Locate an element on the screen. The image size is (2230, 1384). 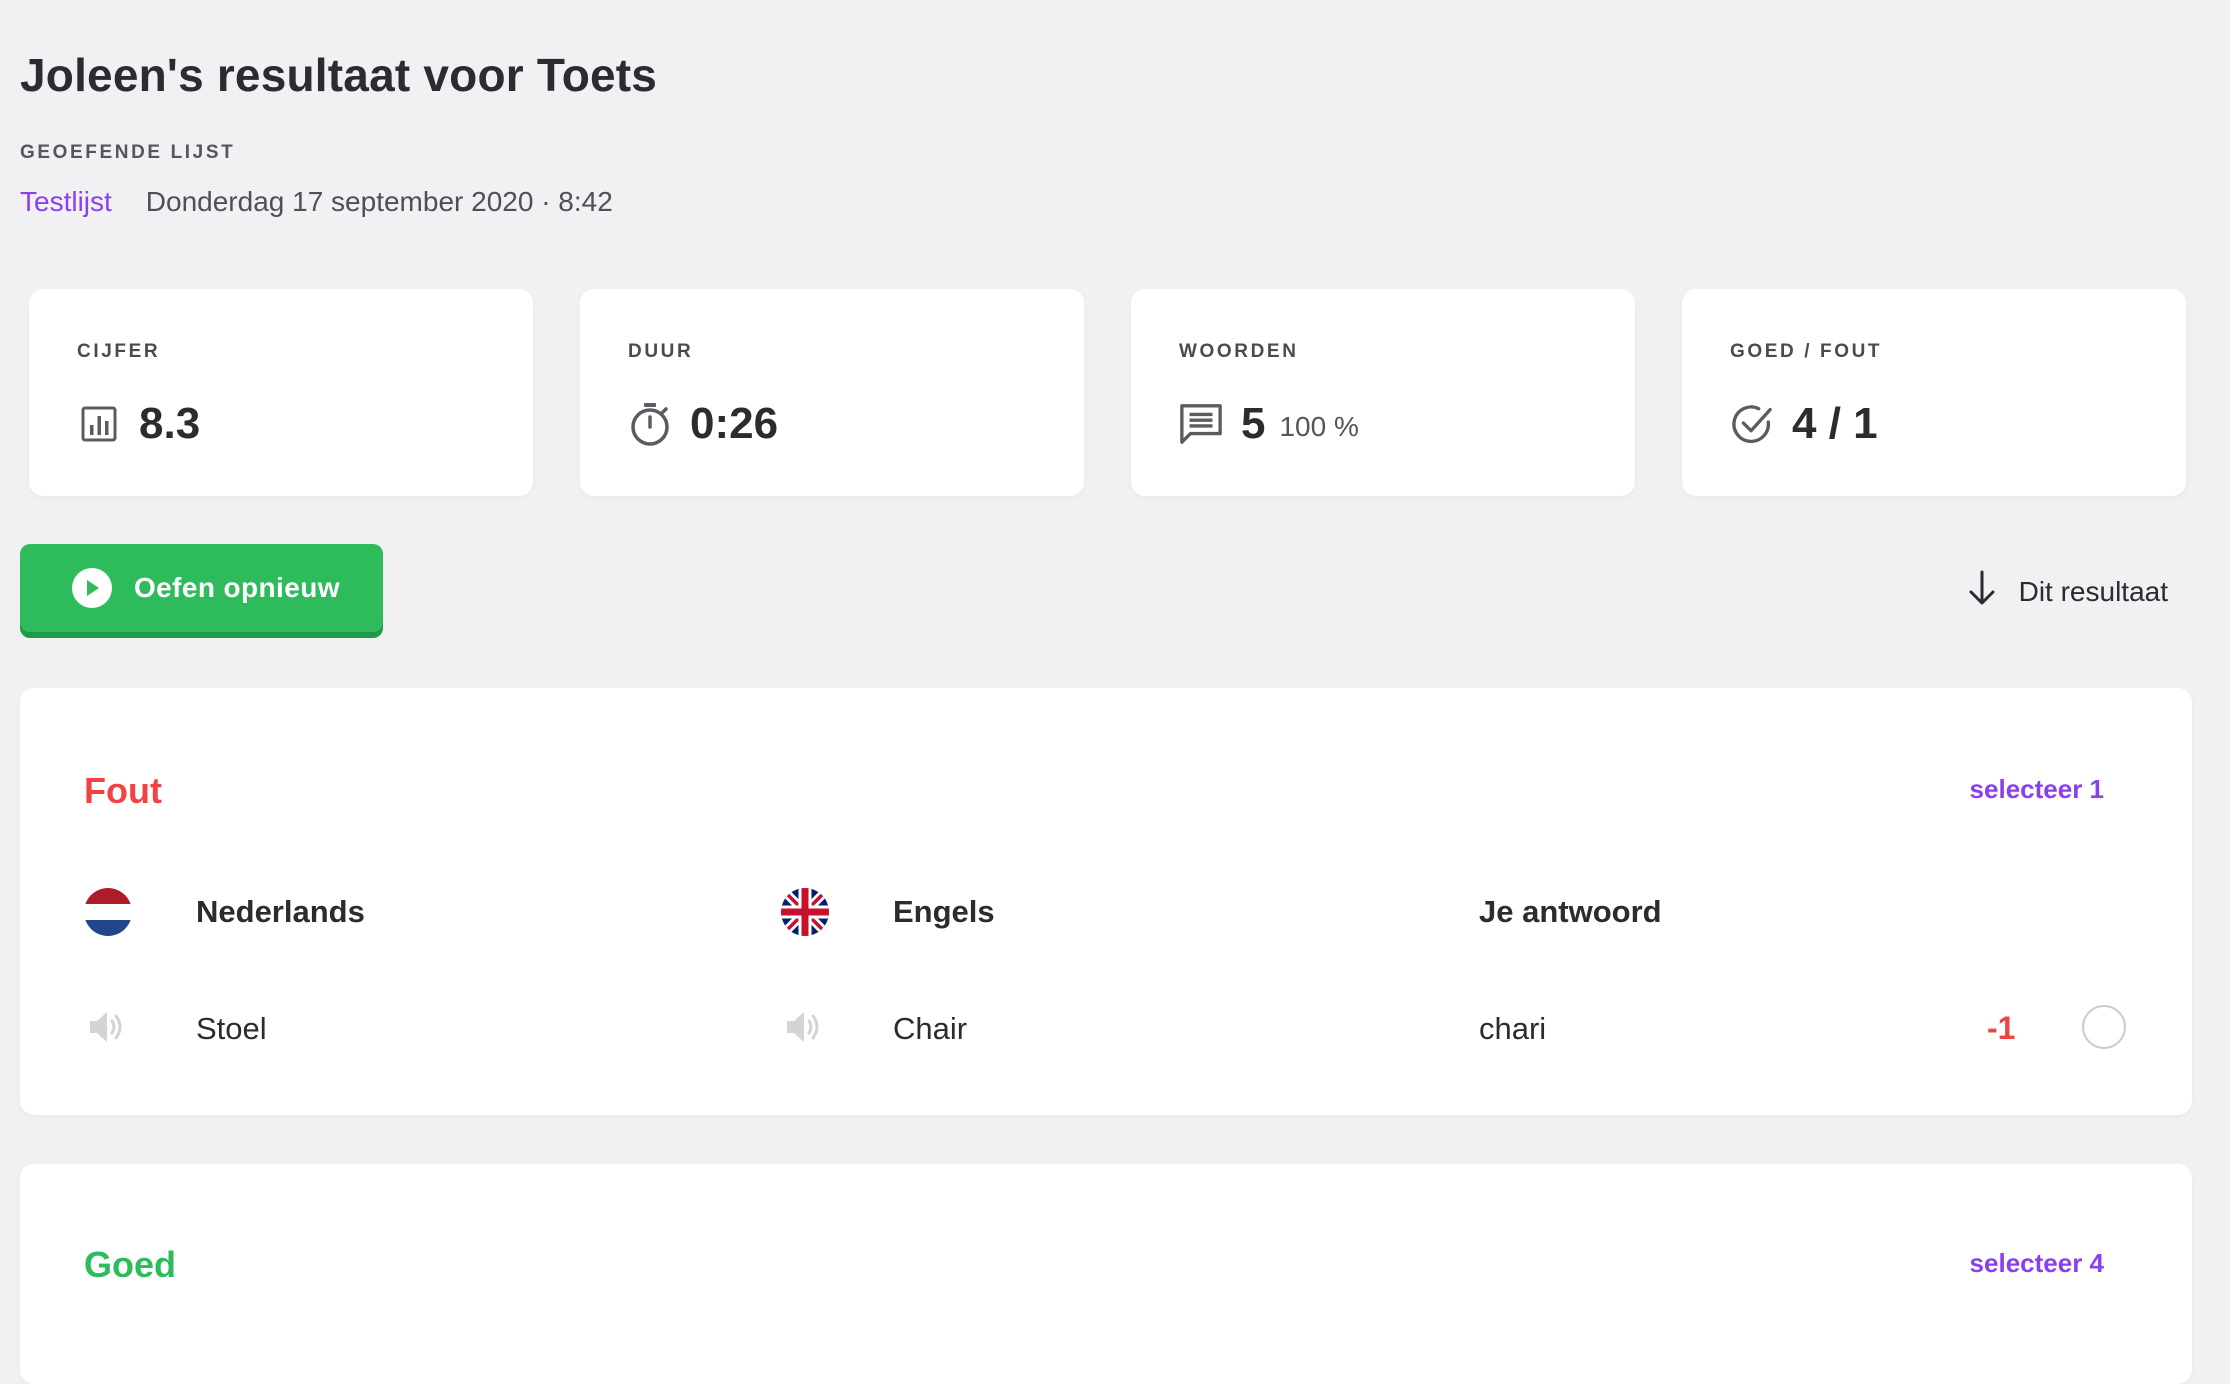
message-icon is located at coordinates (1201, 424).